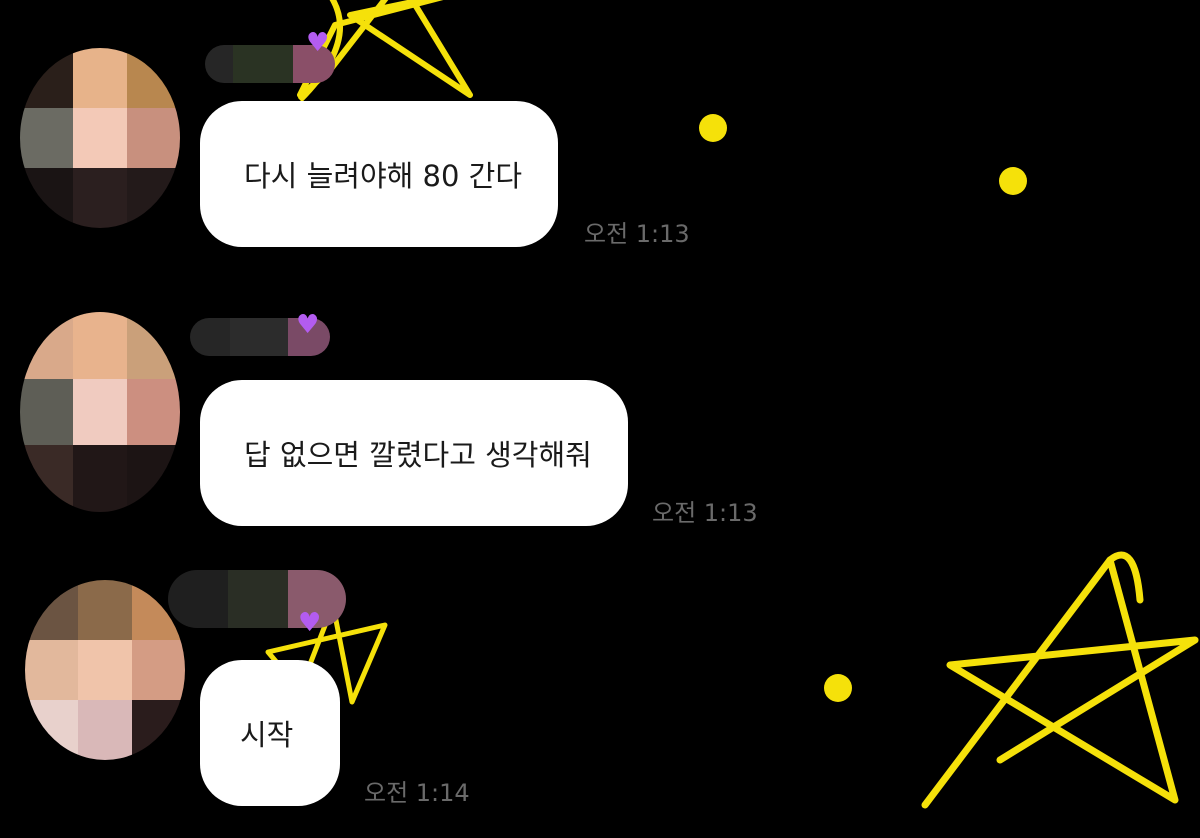  I want to click on message-bubble: 다시 늘려야해 80 간다, so click(379, 174).